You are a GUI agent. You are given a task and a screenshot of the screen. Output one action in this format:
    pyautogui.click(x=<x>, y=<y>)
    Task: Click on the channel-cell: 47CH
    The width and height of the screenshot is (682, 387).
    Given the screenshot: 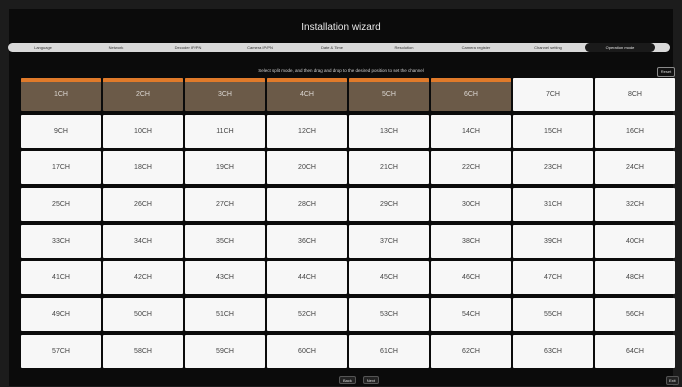 What is the action you would take?
    pyautogui.click(x=553, y=278)
    